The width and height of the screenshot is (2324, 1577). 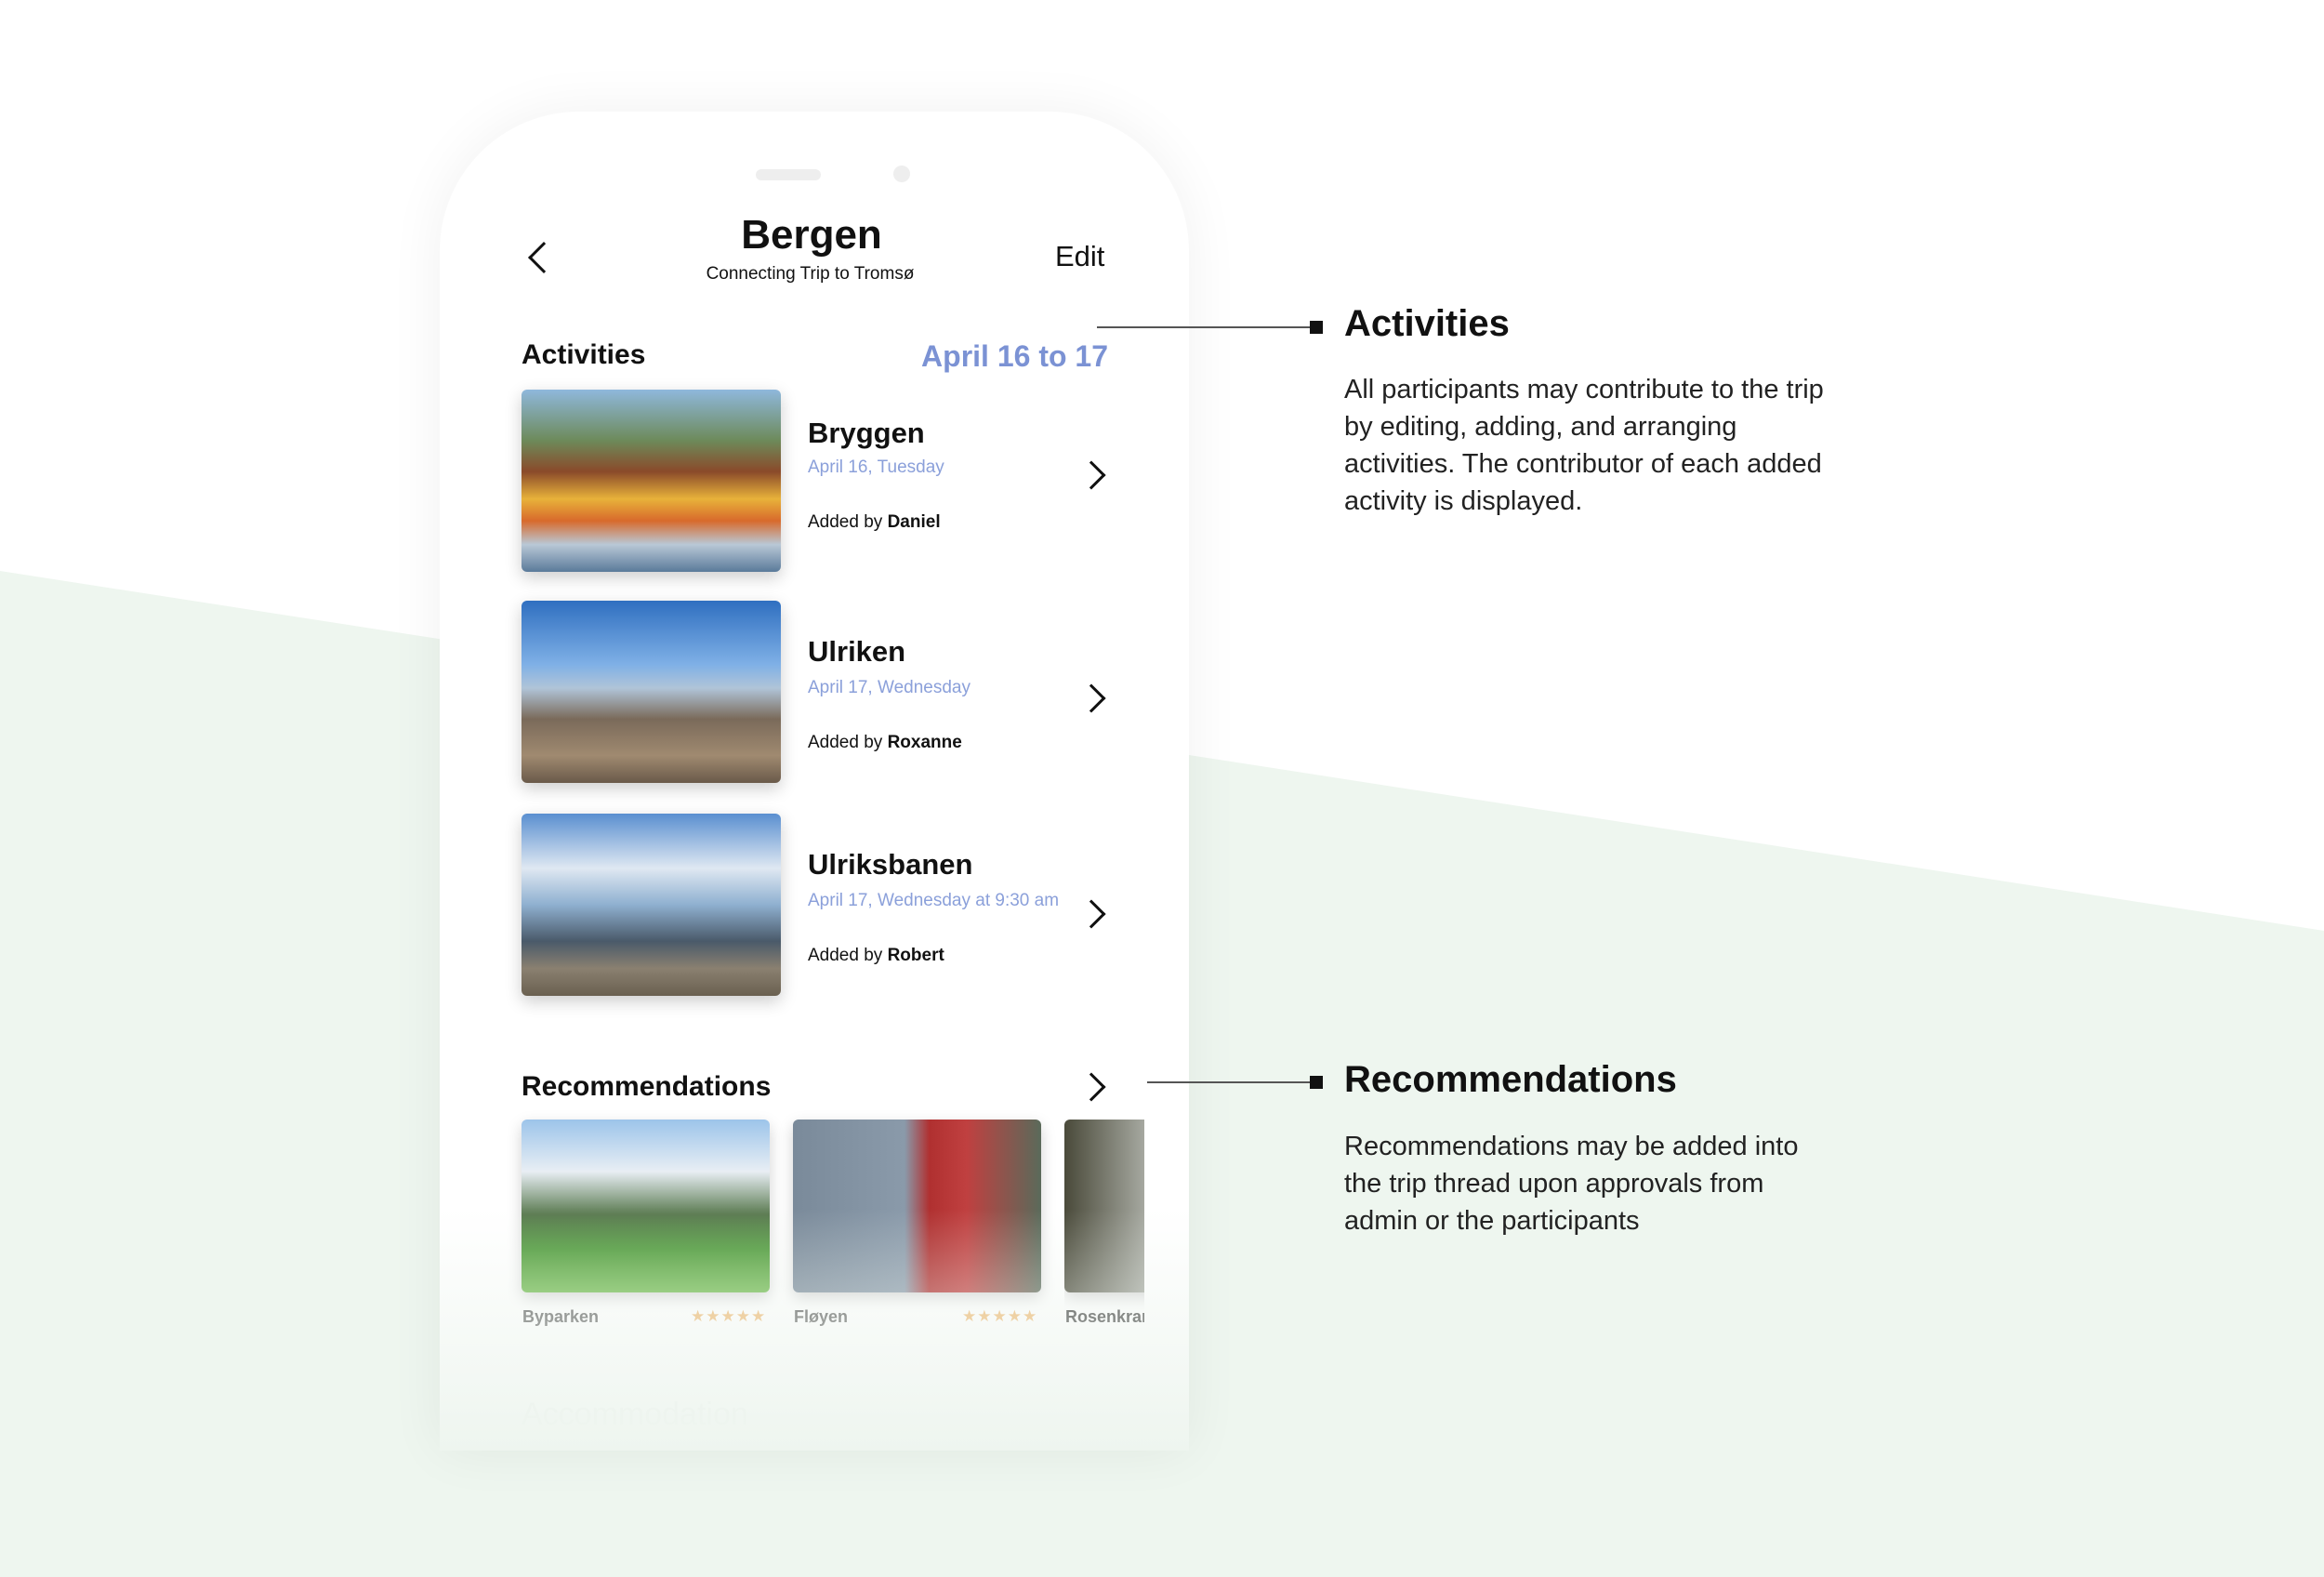 I want to click on accommodation-heading: Accommodation, so click(x=635, y=1414).